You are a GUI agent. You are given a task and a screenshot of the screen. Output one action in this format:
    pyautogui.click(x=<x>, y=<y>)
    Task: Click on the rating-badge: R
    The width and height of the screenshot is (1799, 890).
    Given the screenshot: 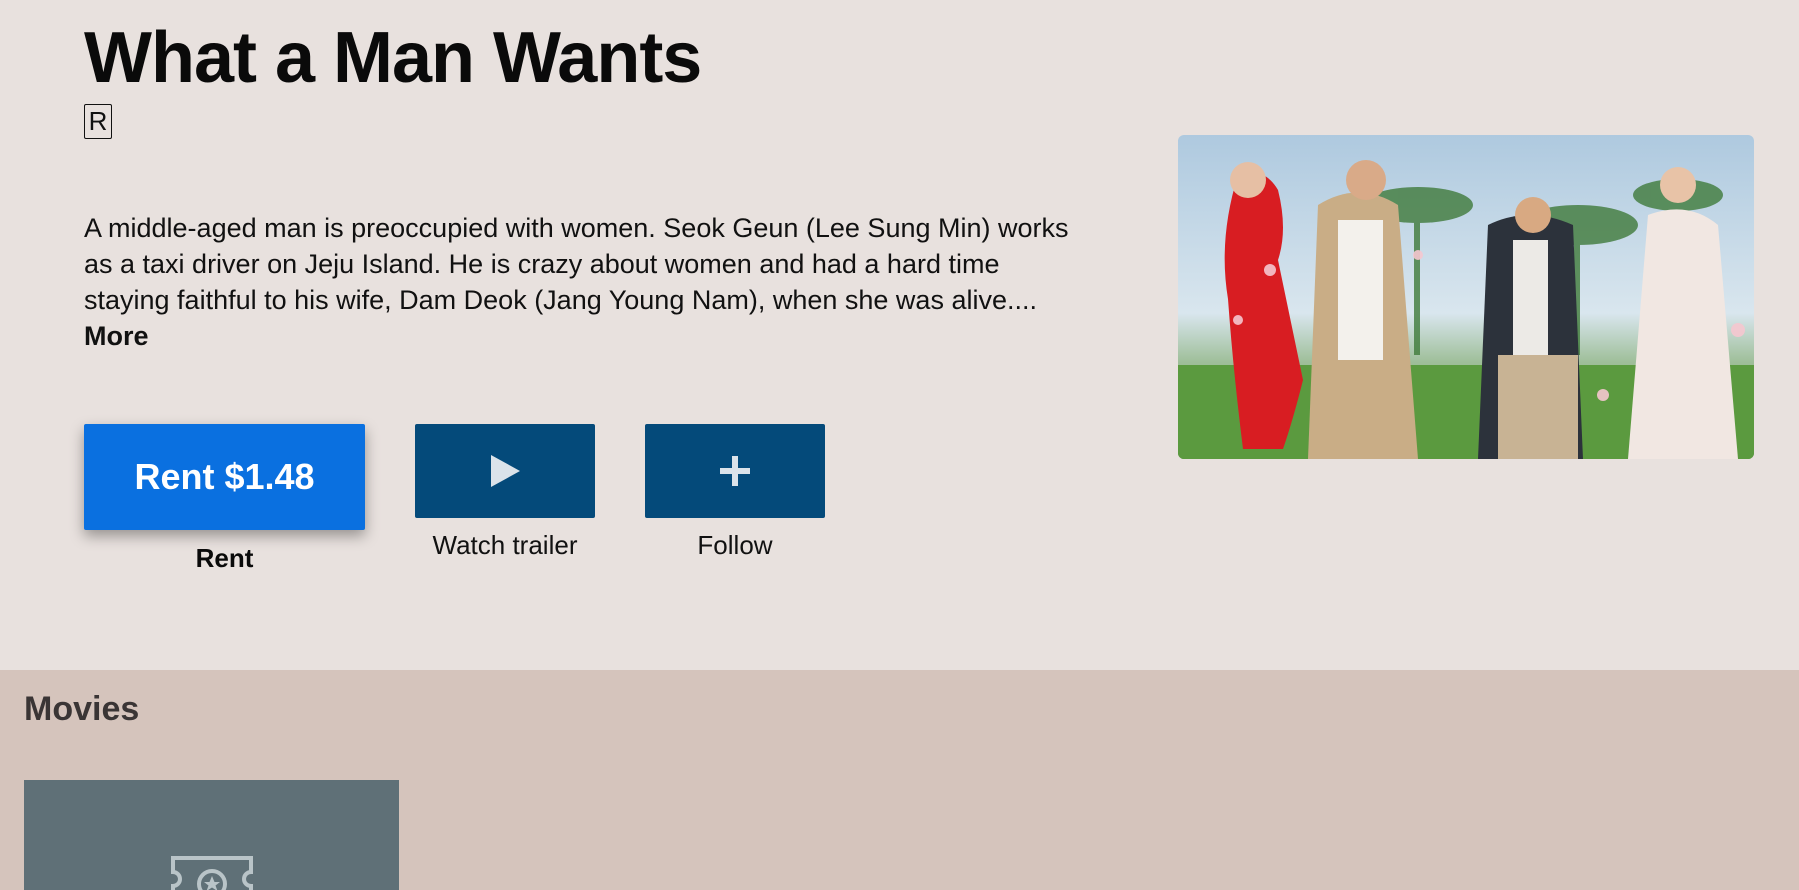 What is the action you would take?
    pyautogui.click(x=98, y=121)
    